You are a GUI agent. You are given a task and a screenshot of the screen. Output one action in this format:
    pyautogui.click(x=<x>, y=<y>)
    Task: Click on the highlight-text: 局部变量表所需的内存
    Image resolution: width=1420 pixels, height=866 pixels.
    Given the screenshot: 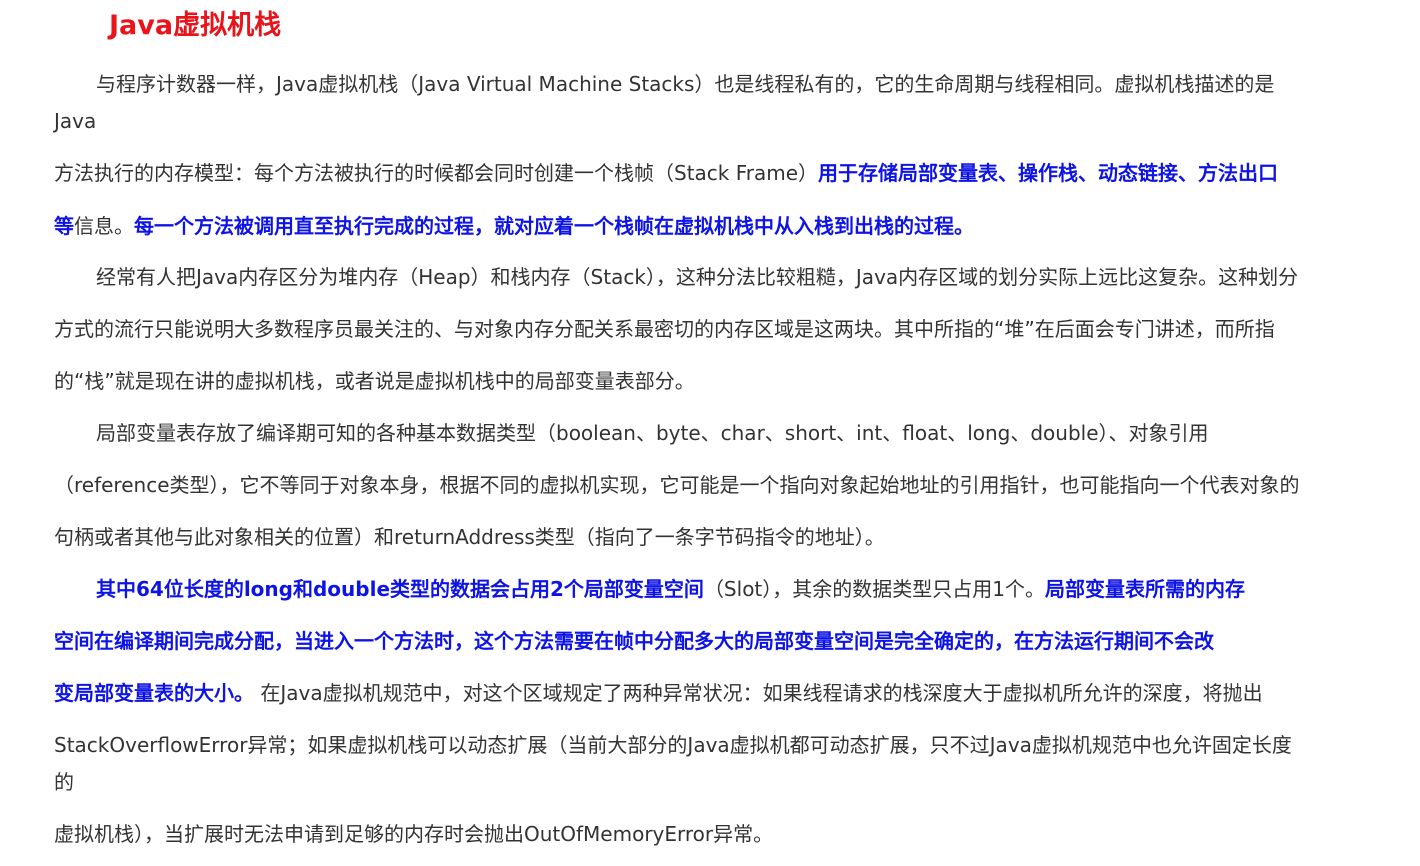 What is the action you would take?
    pyautogui.click(x=1145, y=589)
    